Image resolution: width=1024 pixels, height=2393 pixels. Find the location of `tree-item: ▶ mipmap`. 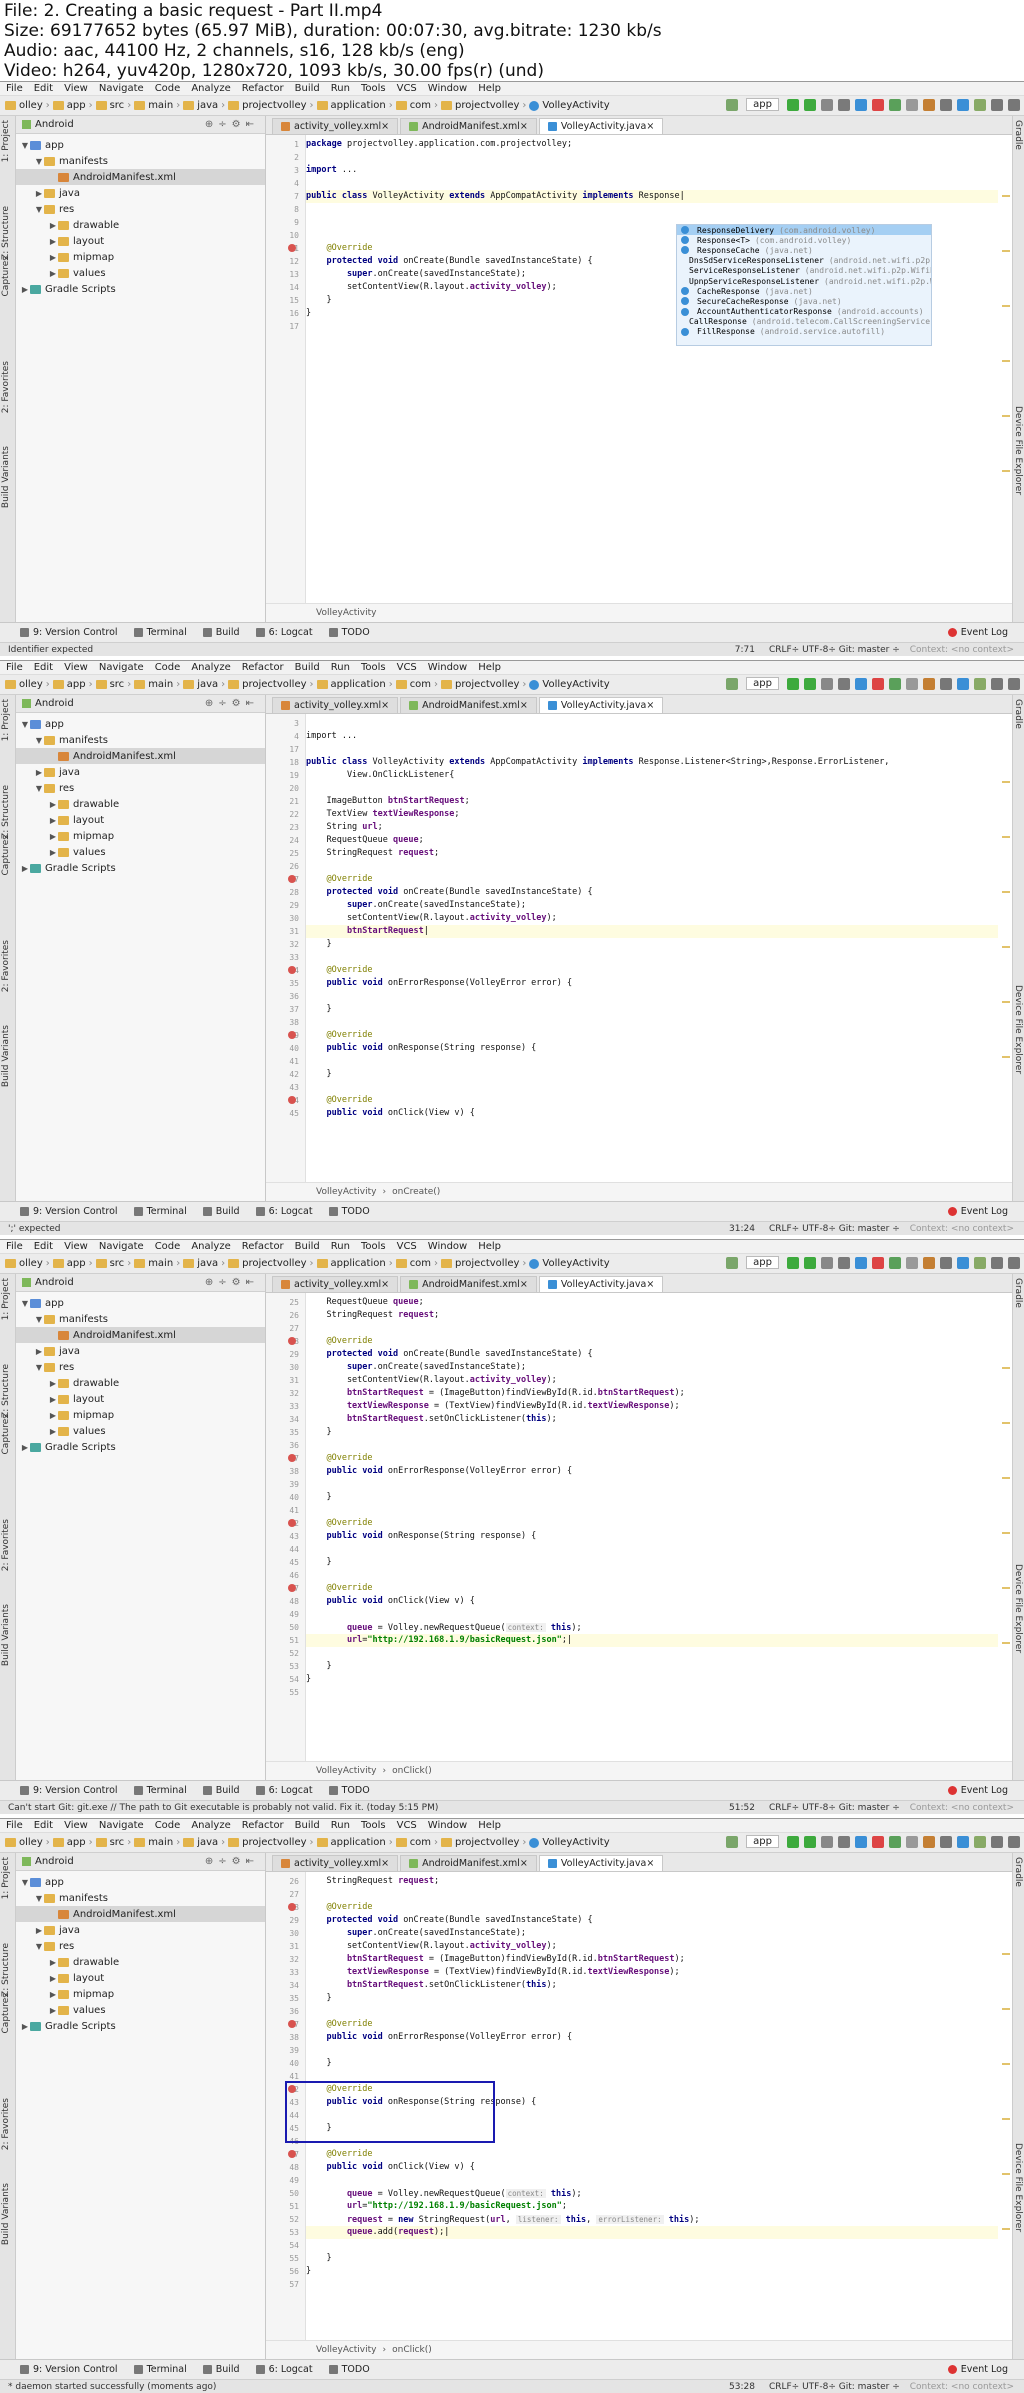

tree-item: ▶ mipmap is located at coordinates (140, 257).